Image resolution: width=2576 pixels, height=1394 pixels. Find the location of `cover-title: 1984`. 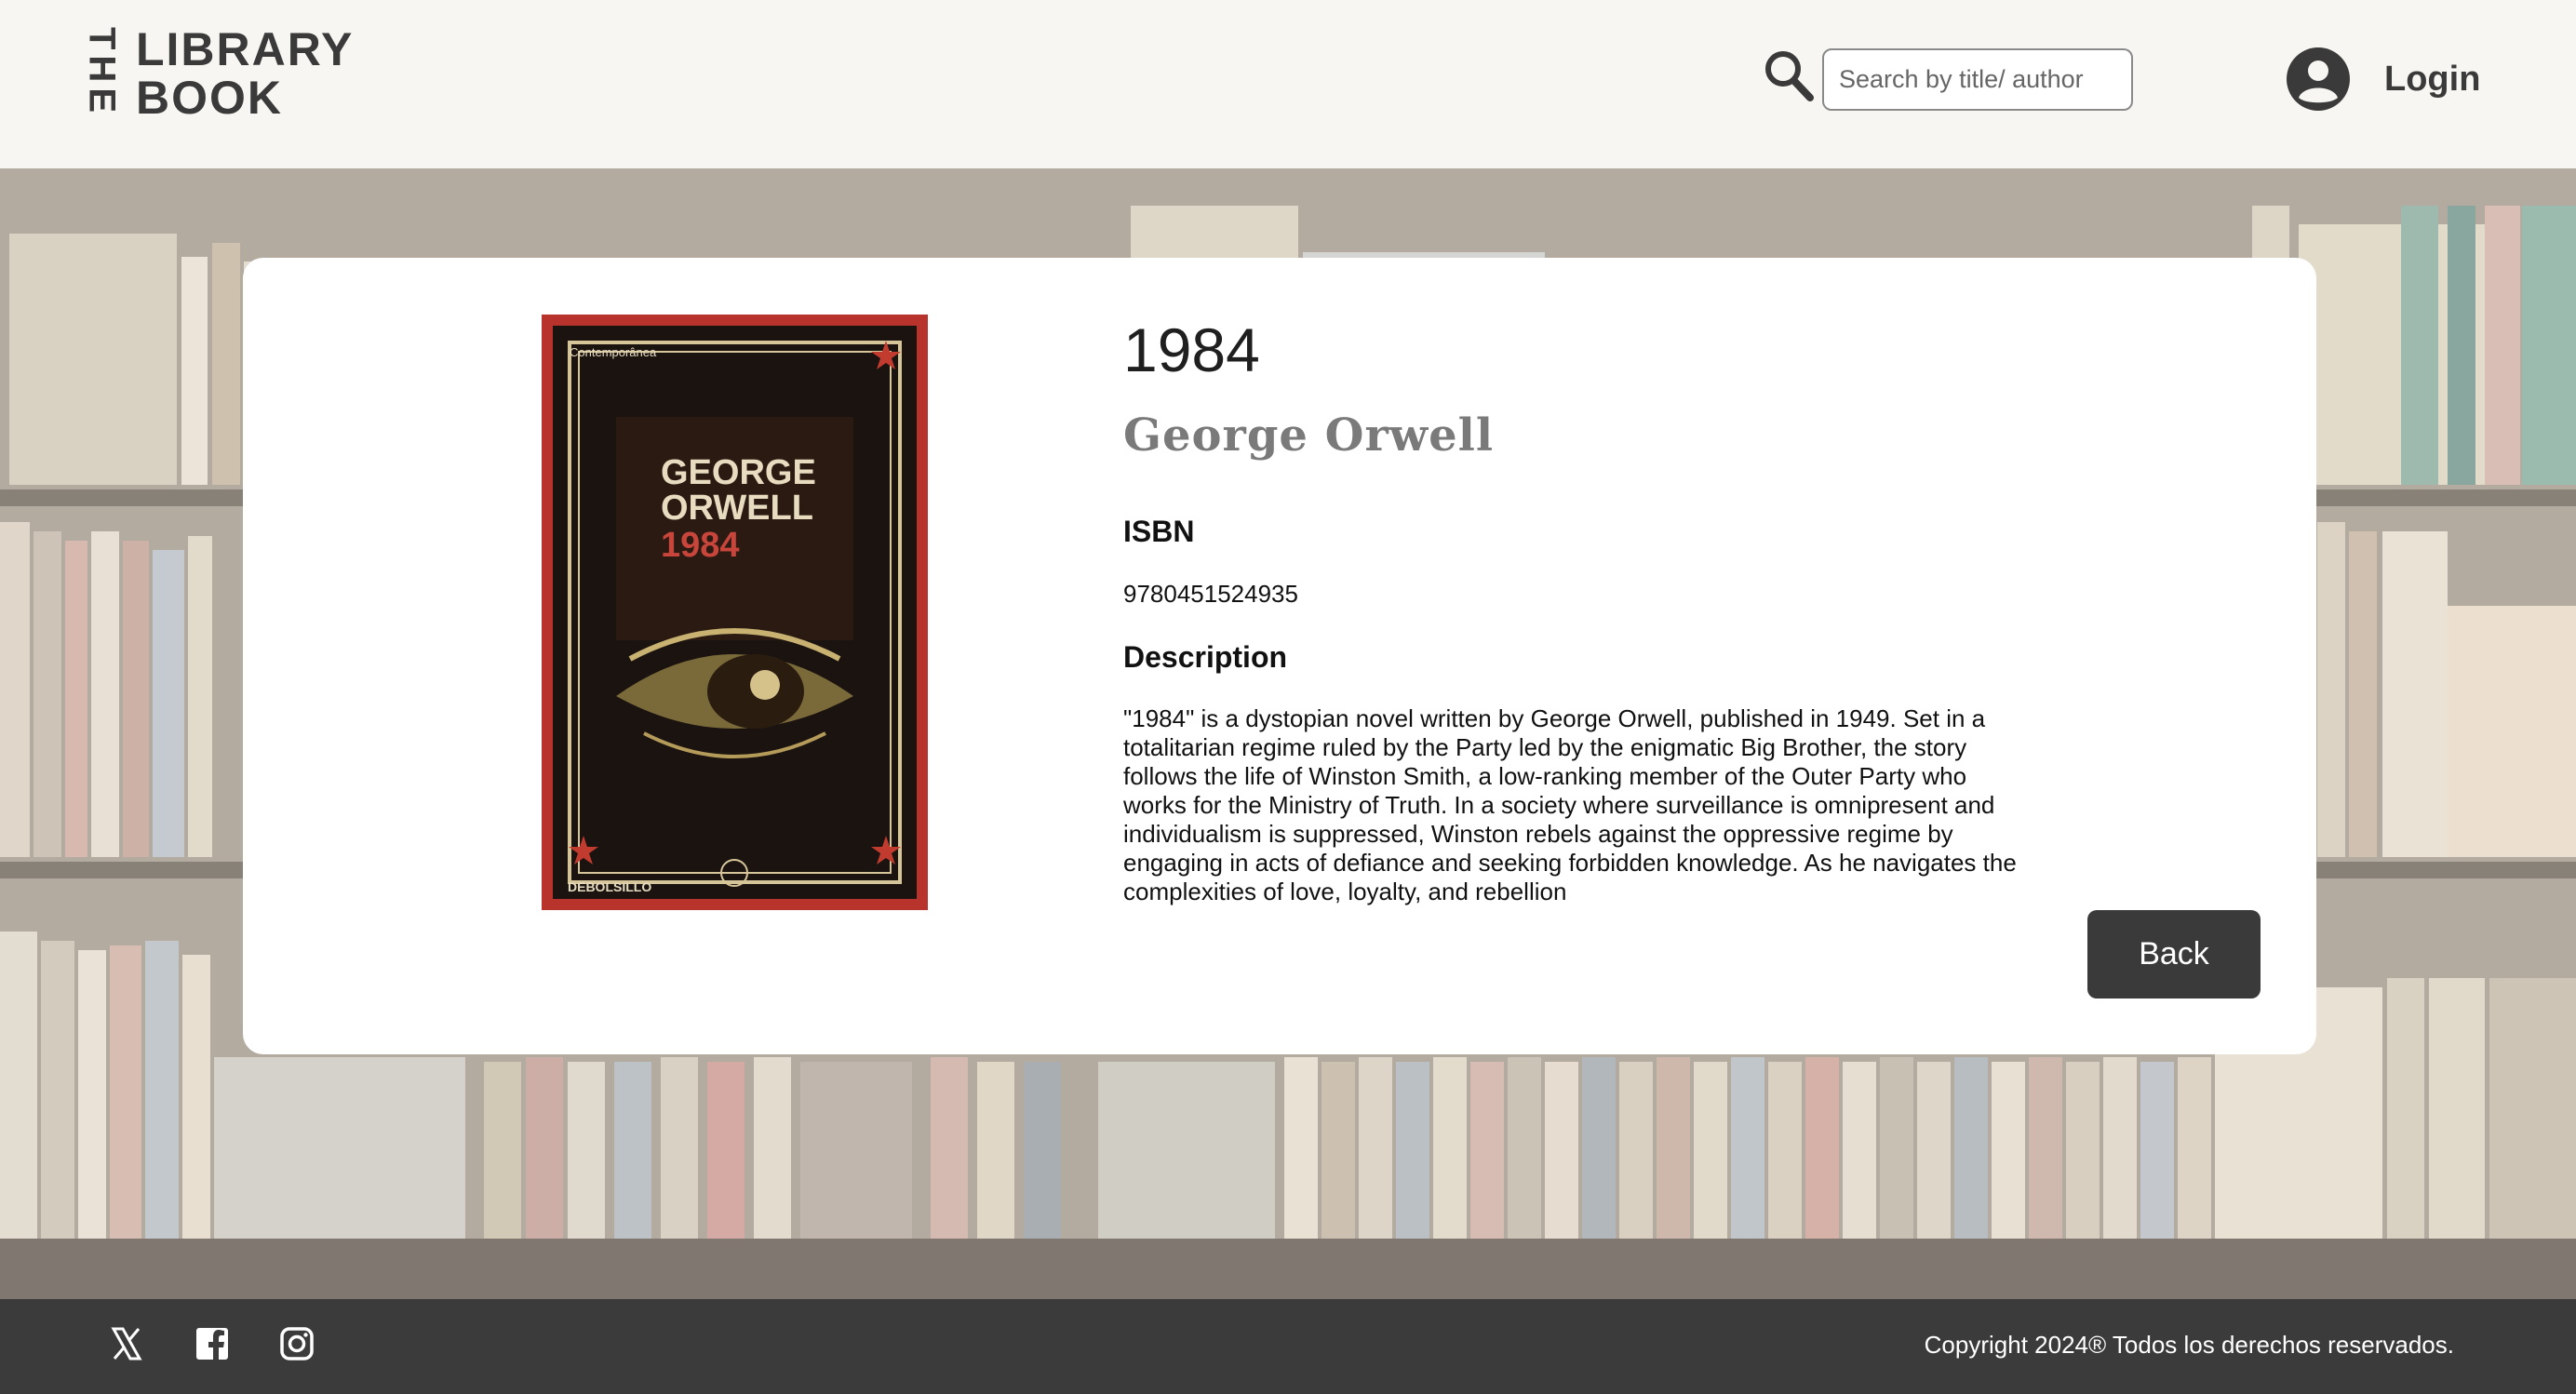

cover-title: 1984 is located at coordinates (700, 545).